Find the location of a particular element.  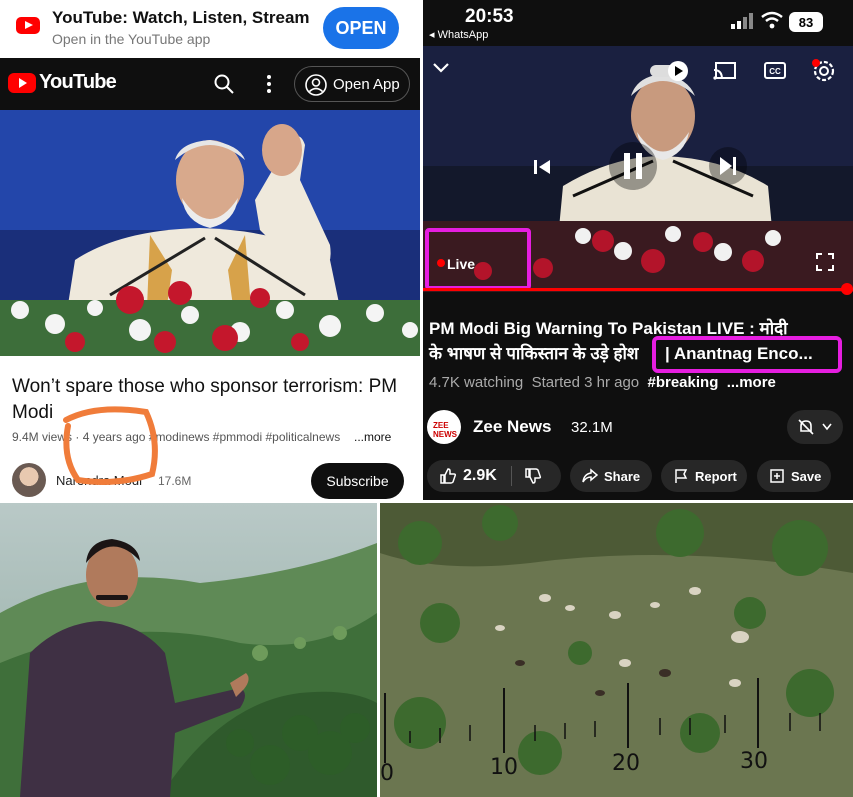

banner-subtitle: Open in the YouTube app is located at coordinates (131, 39).